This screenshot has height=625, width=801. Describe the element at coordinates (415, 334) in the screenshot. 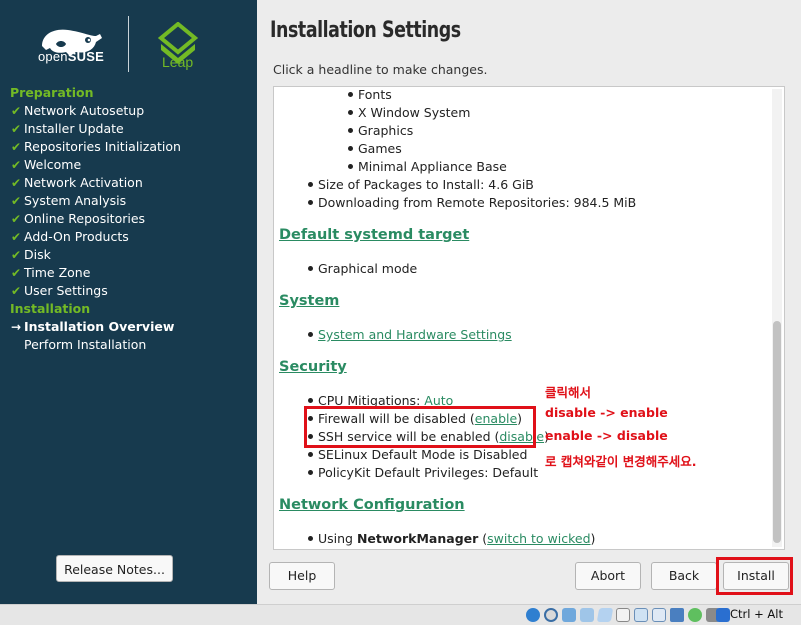

I see `system-hardware-settings-link: System and Hardware Settings` at that location.